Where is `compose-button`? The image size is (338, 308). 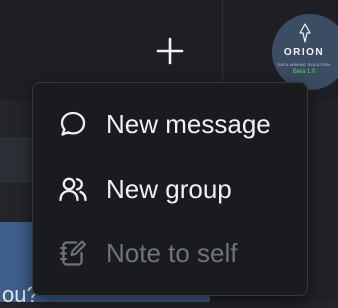 compose-button is located at coordinates (170, 51).